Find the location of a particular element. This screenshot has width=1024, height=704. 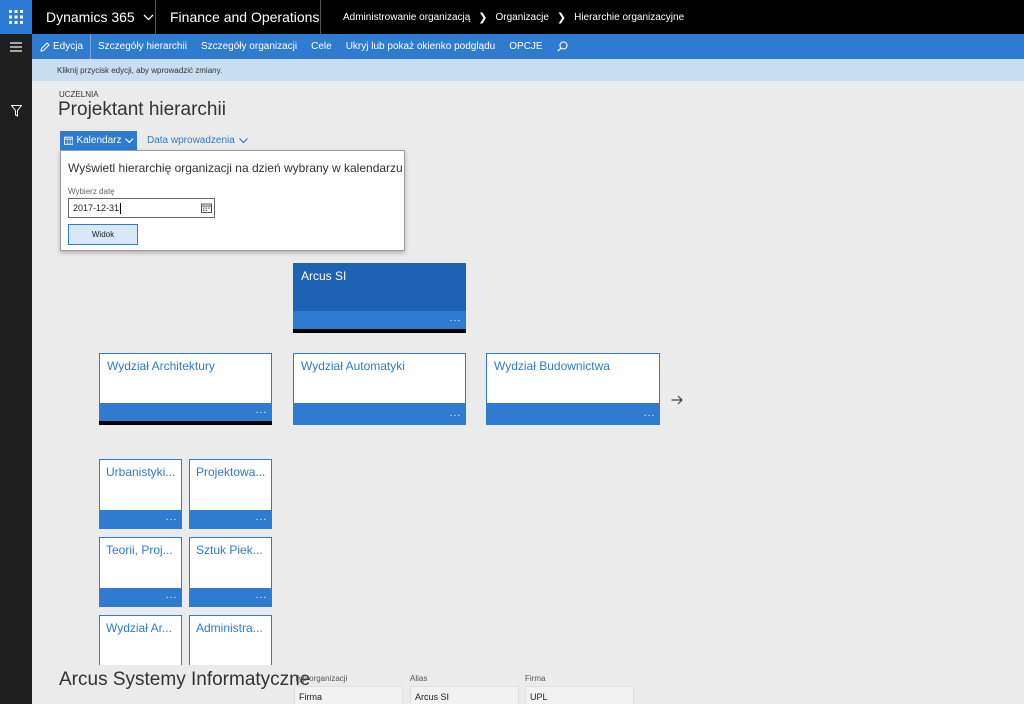

hierarchy-node-level2: Urbanistyki... ··· is located at coordinates (140, 494).